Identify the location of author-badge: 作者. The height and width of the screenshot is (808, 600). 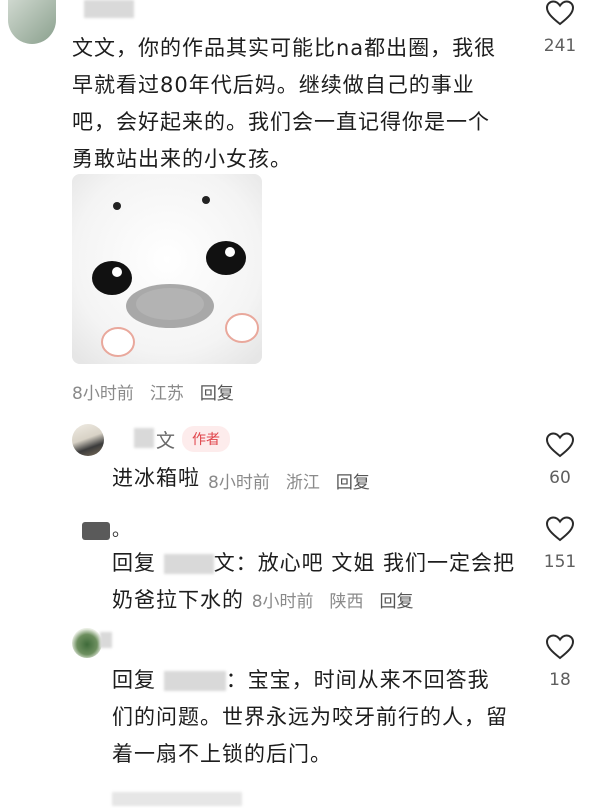
(206, 439).